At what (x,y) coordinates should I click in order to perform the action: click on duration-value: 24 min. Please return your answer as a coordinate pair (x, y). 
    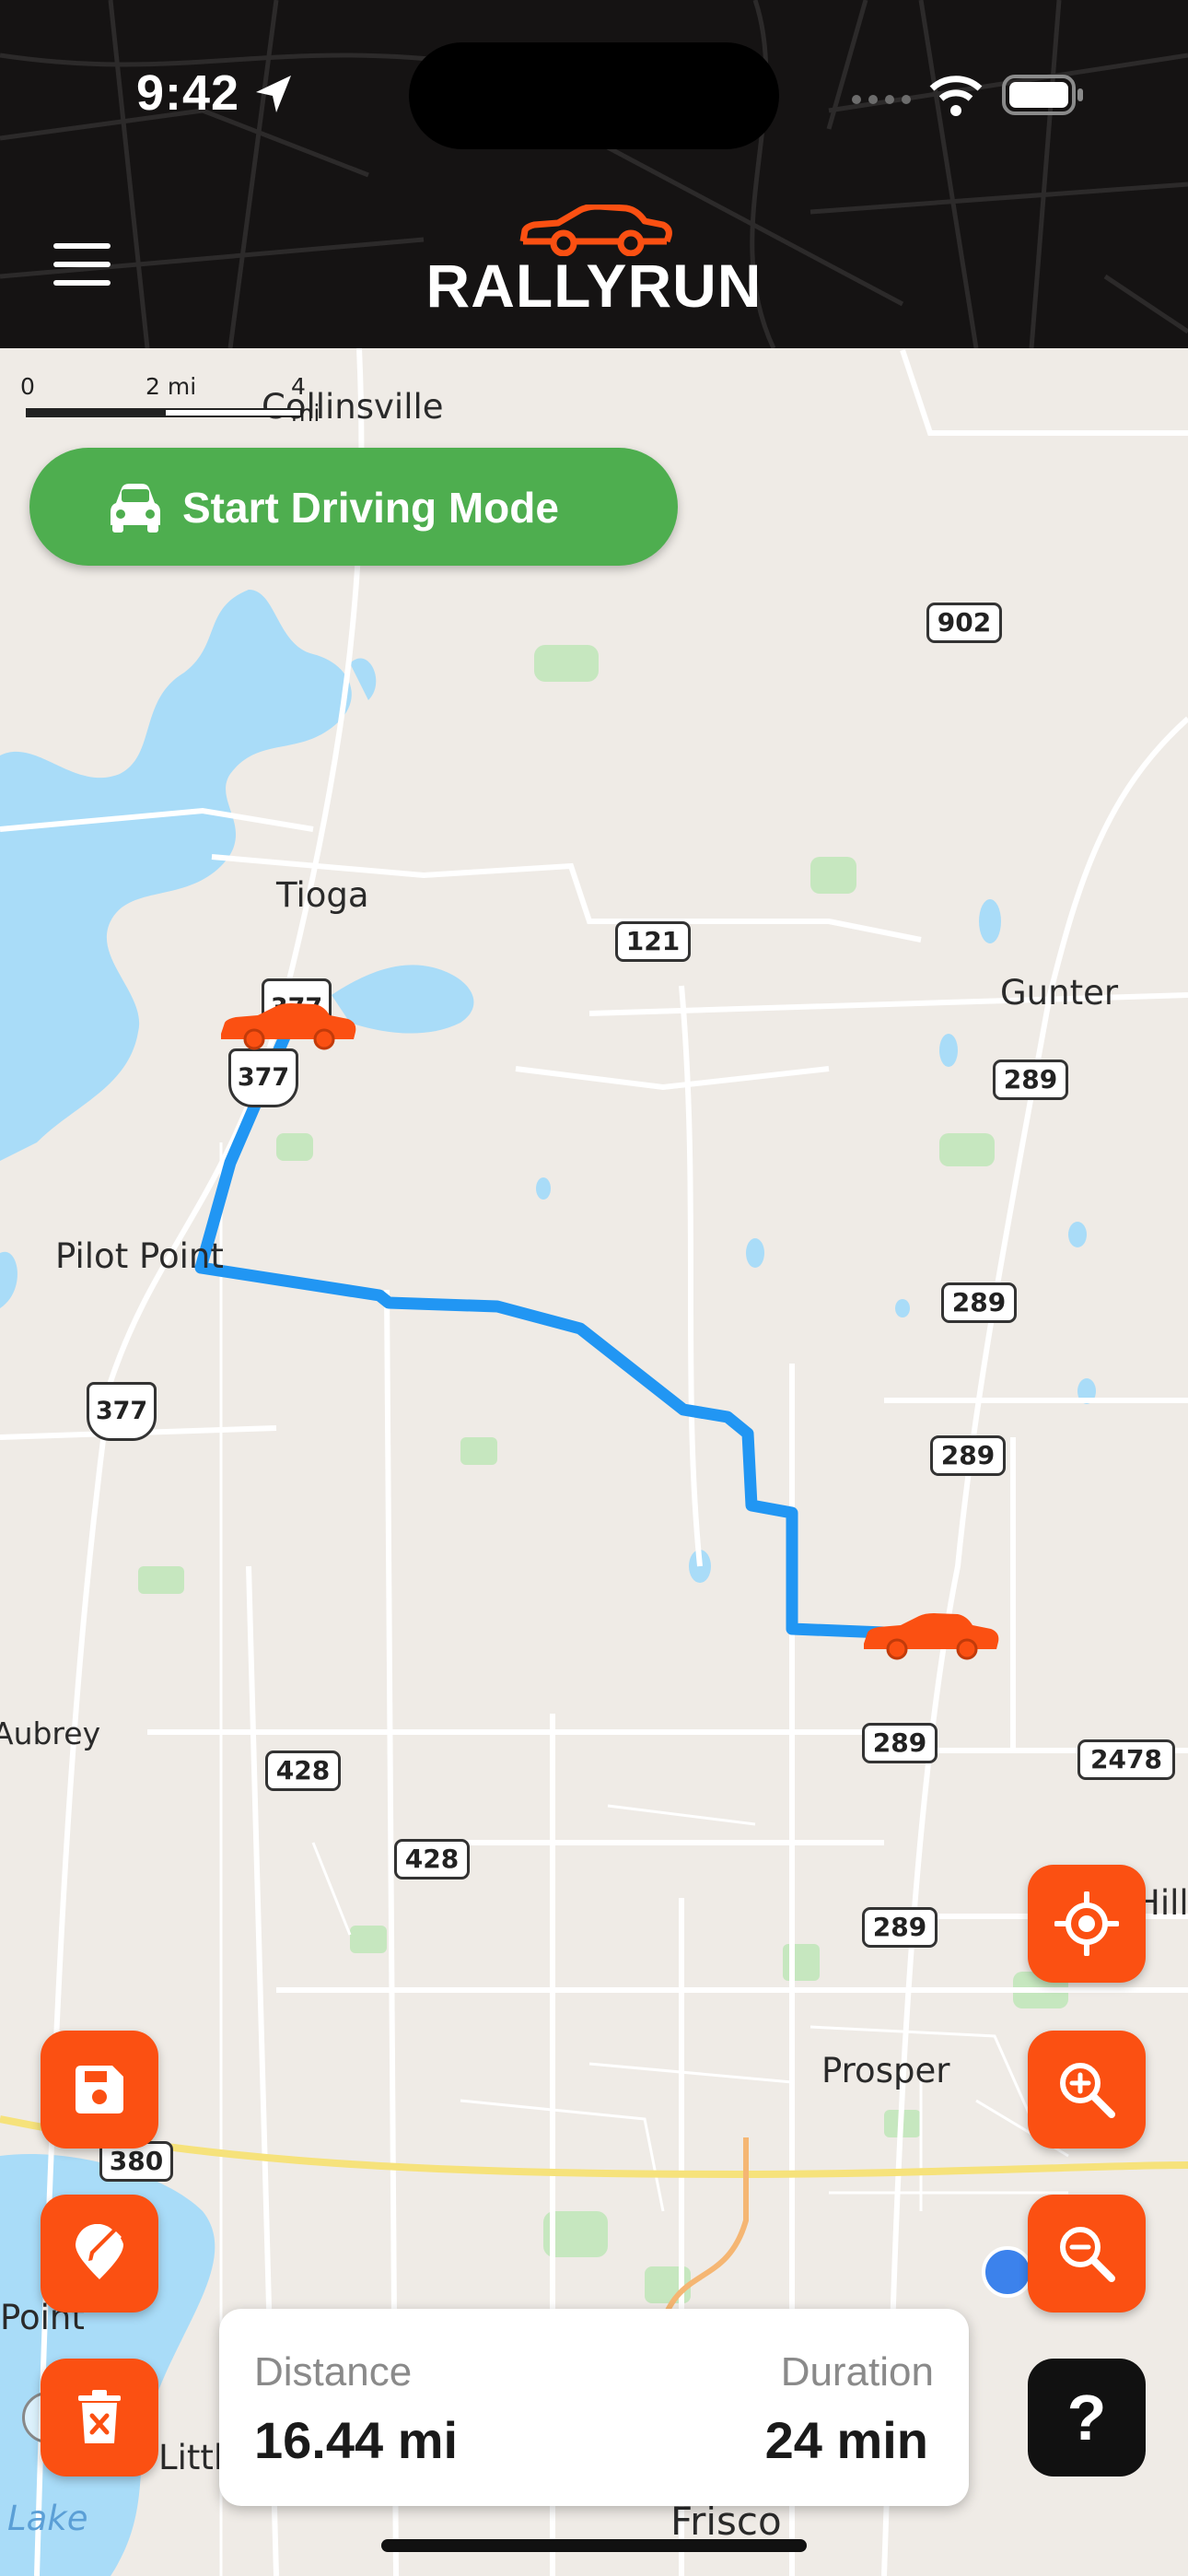
    Looking at the image, I should click on (846, 2440).